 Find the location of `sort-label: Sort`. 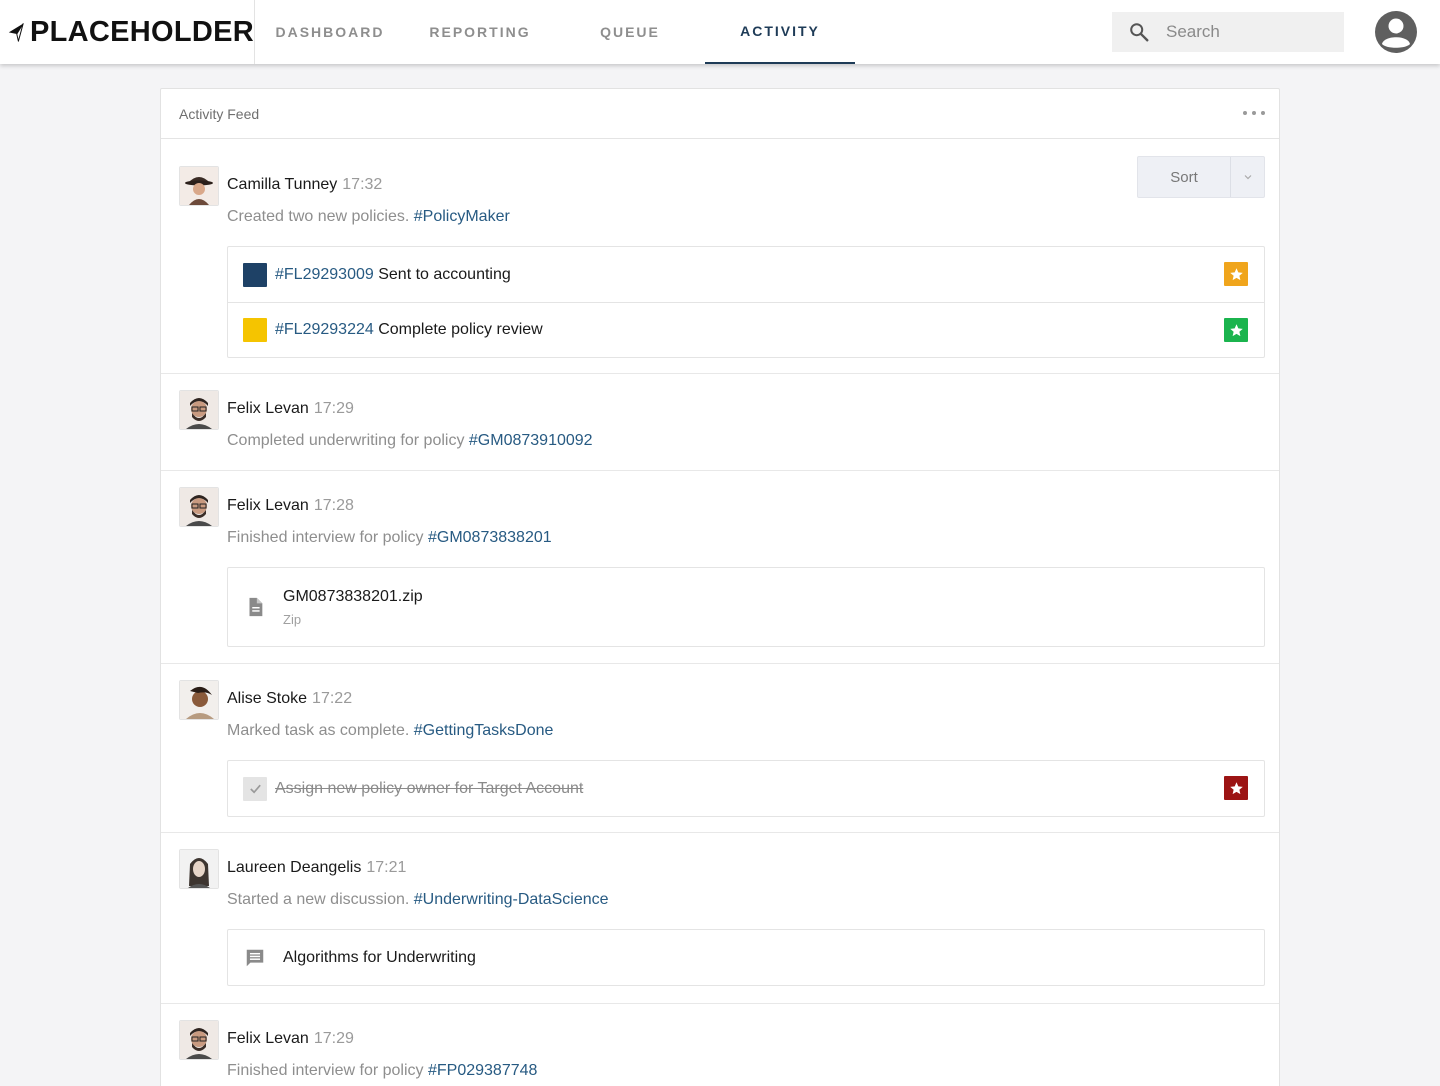

sort-label: Sort is located at coordinates (1184, 177).